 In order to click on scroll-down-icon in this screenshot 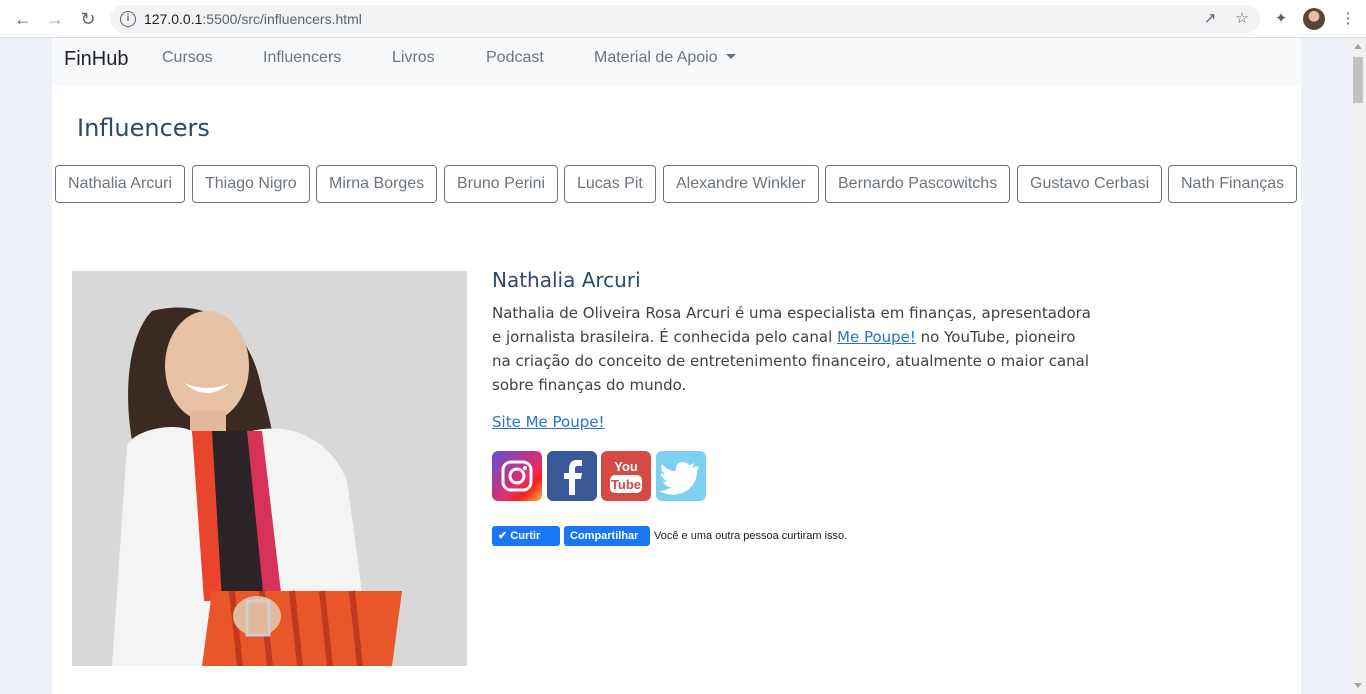, I will do `click(1358, 685)`.